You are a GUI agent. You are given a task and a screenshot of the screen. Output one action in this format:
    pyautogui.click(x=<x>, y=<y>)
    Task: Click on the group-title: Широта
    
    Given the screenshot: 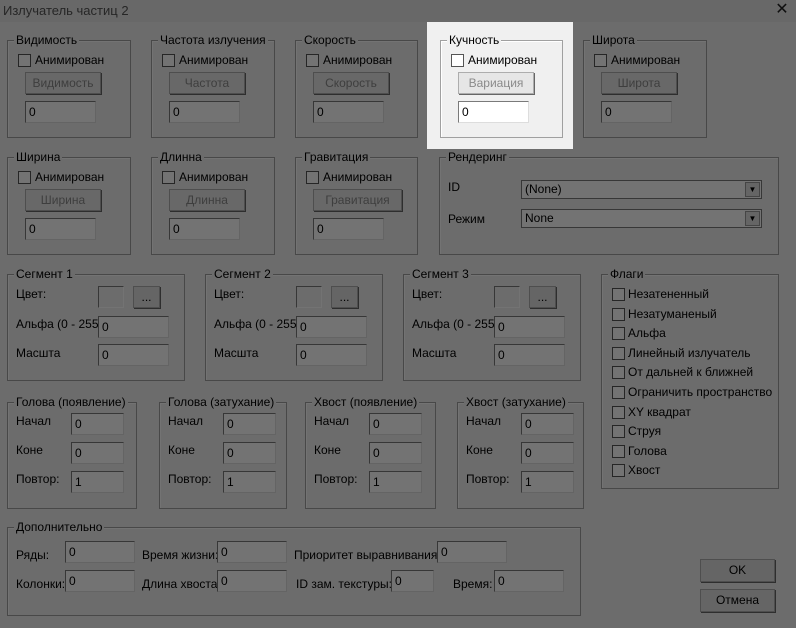 What is the action you would take?
    pyautogui.click(x=613, y=40)
    